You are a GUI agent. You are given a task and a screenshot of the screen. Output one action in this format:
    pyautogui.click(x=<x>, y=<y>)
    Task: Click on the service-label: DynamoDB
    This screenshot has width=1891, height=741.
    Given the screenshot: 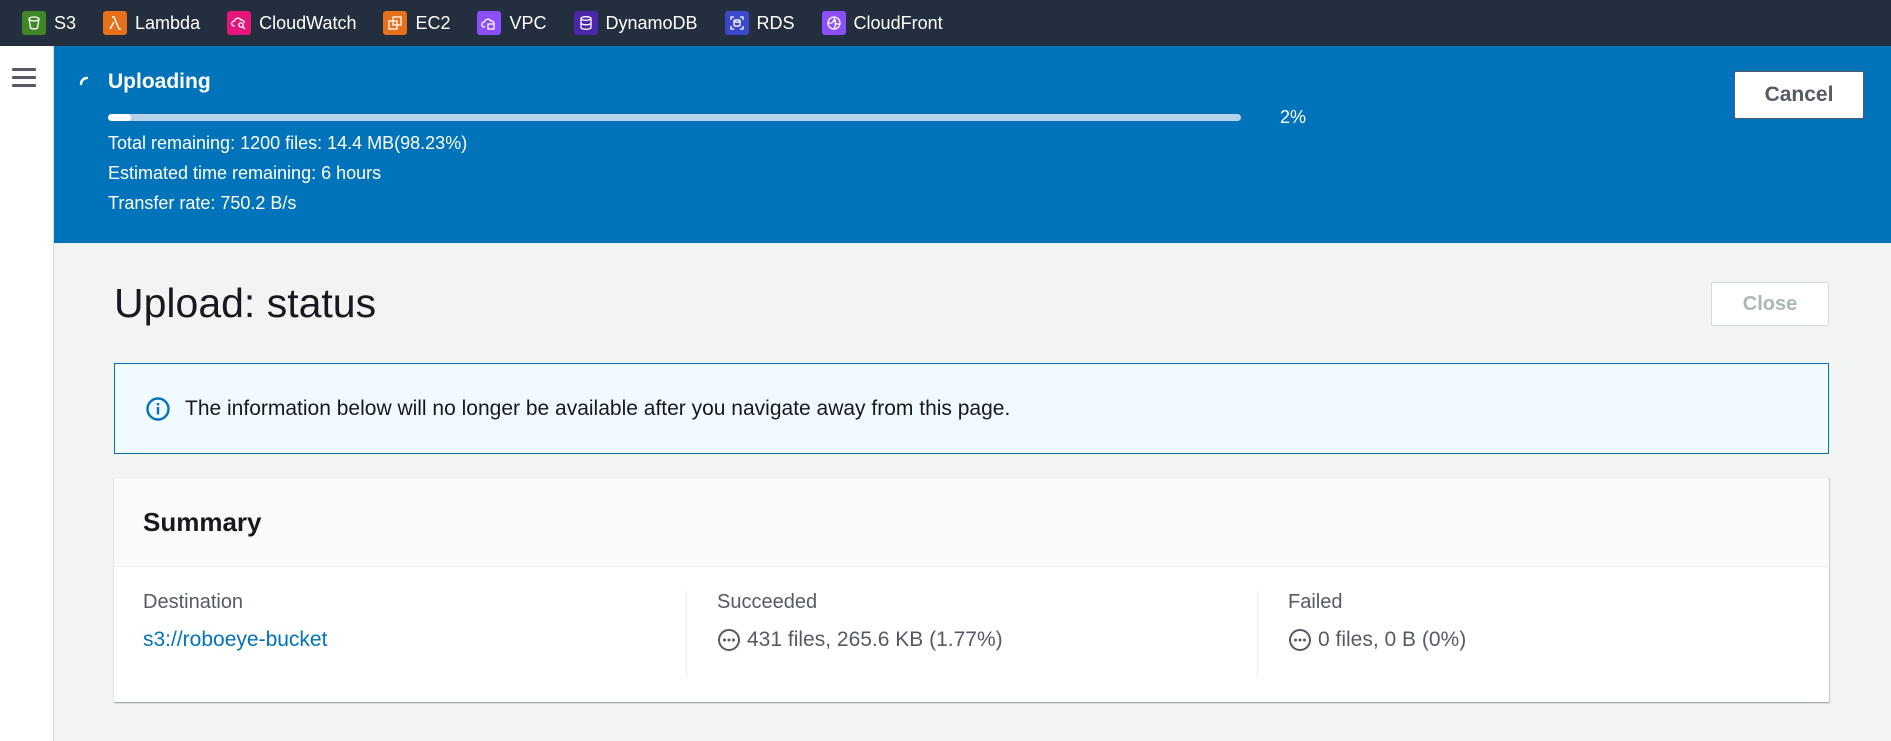 What is the action you would take?
    pyautogui.click(x=651, y=22)
    